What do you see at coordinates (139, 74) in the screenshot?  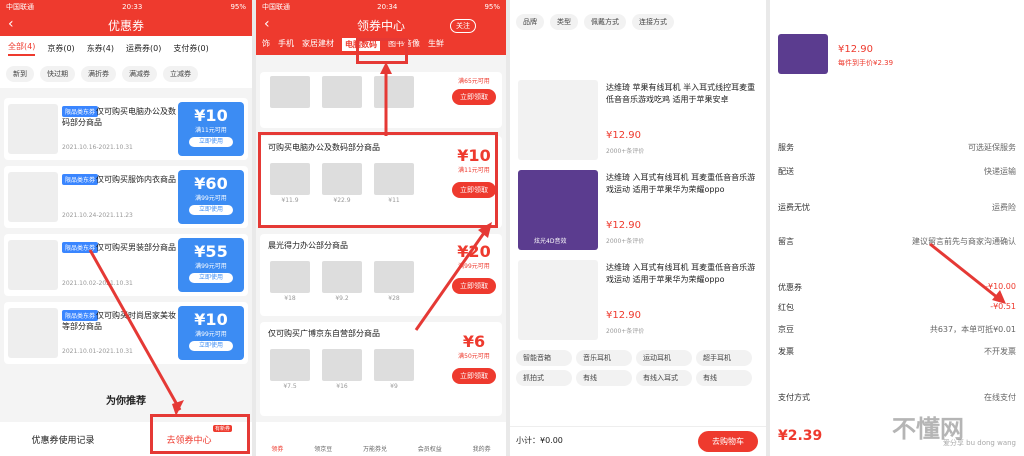 I see `chip-reduction: 满减券` at bounding box center [139, 74].